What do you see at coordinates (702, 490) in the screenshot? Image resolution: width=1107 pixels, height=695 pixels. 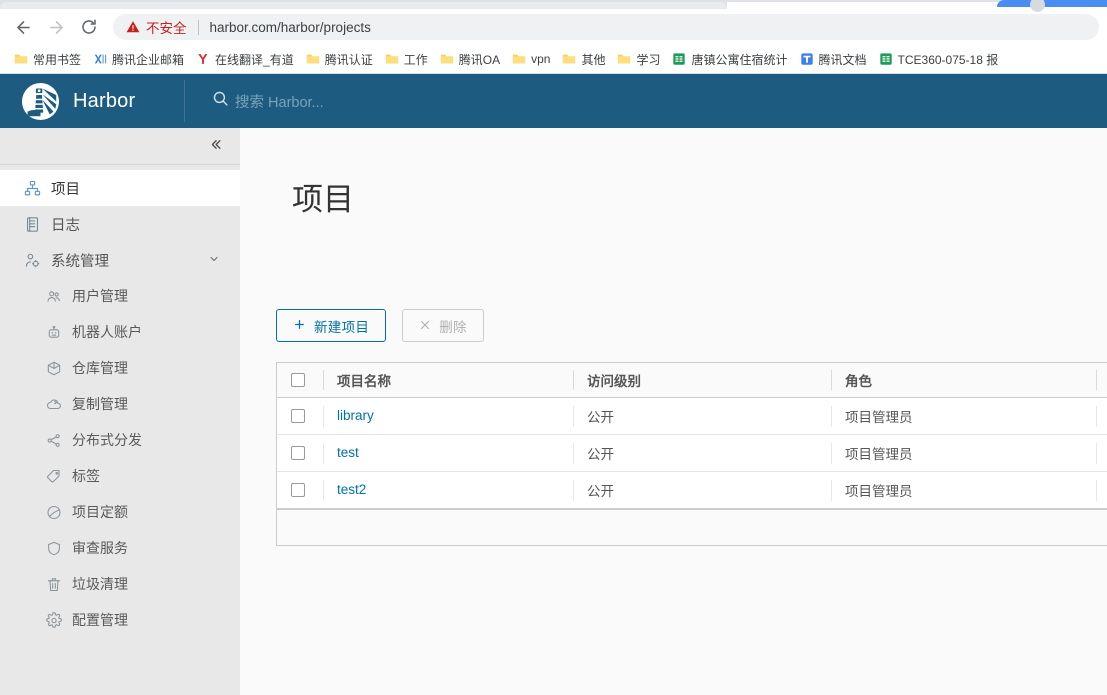 I see `cell-access-level: 公开` at bounding box center [702, 490].